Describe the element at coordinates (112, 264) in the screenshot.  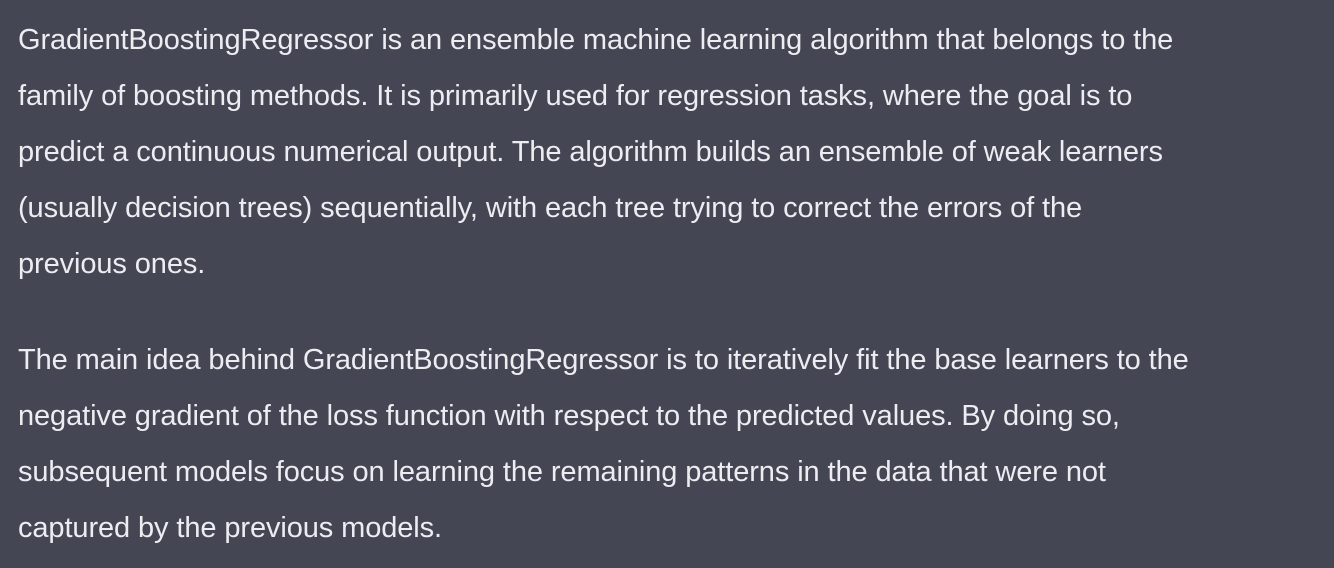
I see `paragraph-line: previous ones.` at that location.